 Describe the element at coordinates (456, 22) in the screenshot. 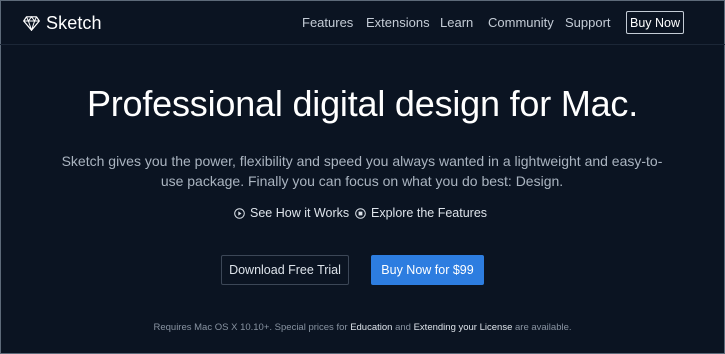

I see `nav-item-learn: Learn` at that location.